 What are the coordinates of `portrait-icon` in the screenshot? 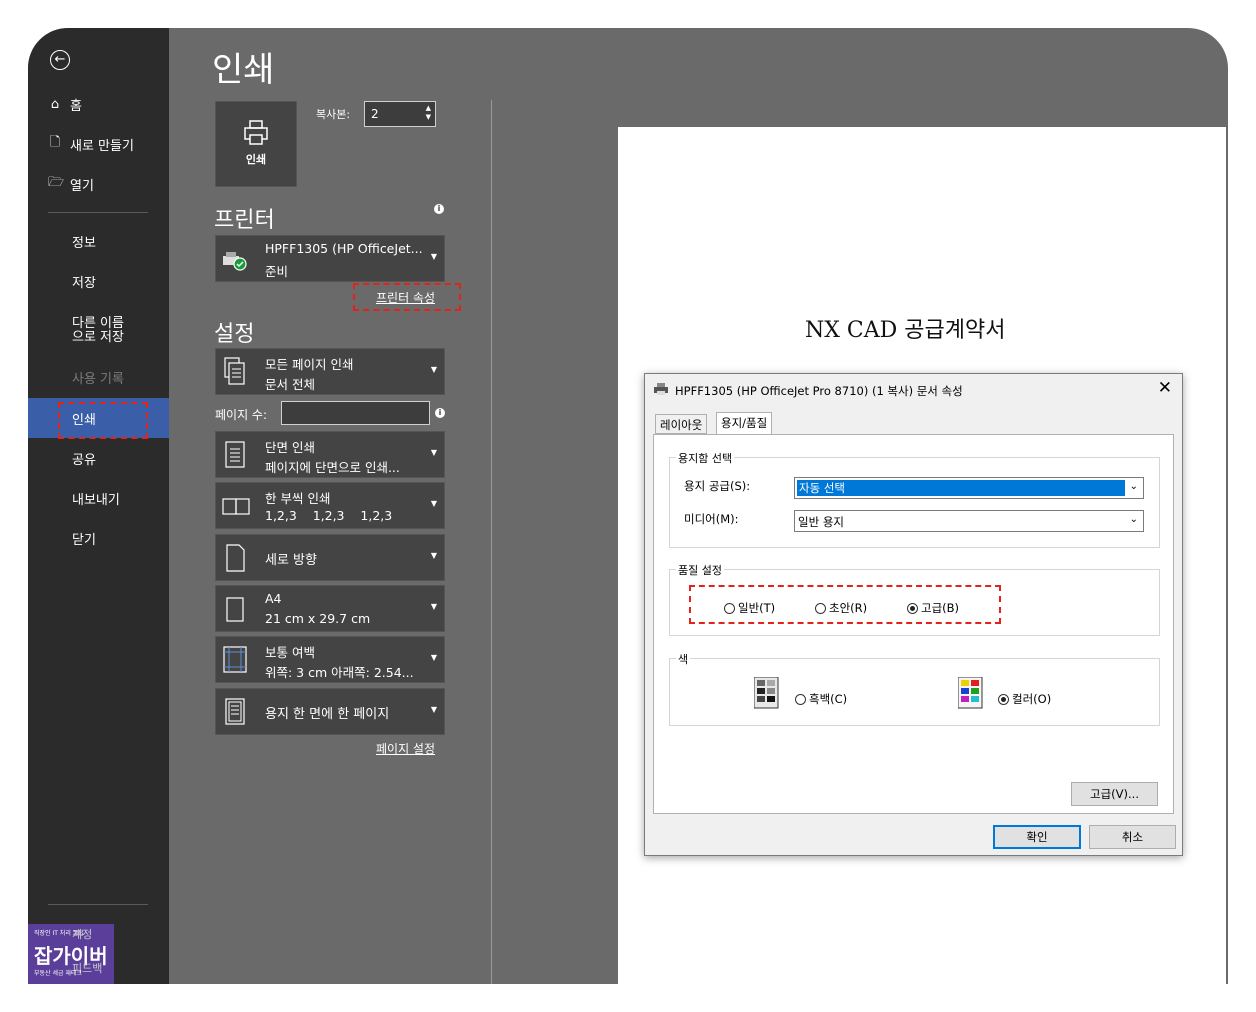 It's located at (235, 558).